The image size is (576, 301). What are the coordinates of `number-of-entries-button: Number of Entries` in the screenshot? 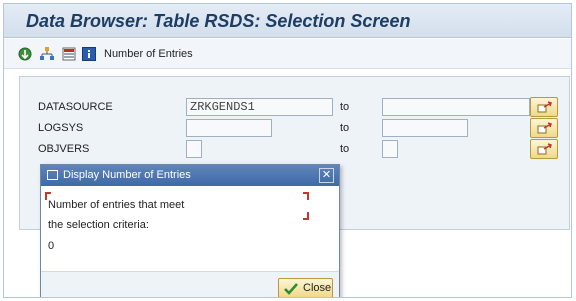 It's located at (148, 54).